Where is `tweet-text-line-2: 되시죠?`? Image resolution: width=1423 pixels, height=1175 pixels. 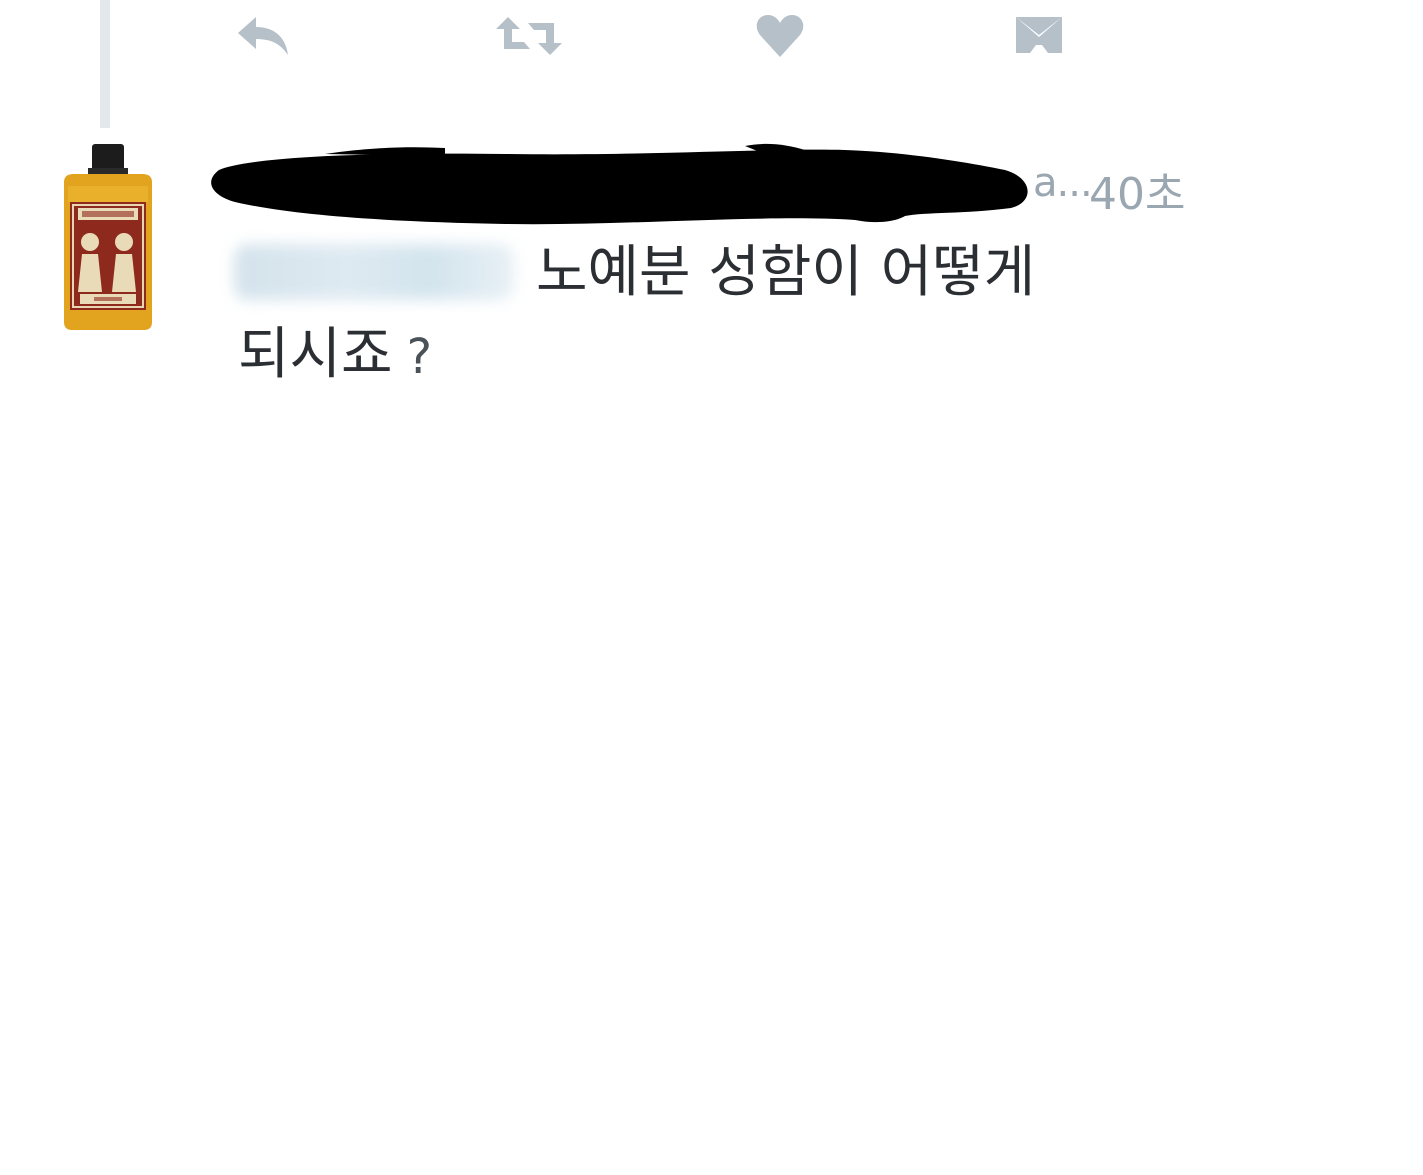
tweet-text-line-2: 되시죠? is located at coordinates (688, 356).